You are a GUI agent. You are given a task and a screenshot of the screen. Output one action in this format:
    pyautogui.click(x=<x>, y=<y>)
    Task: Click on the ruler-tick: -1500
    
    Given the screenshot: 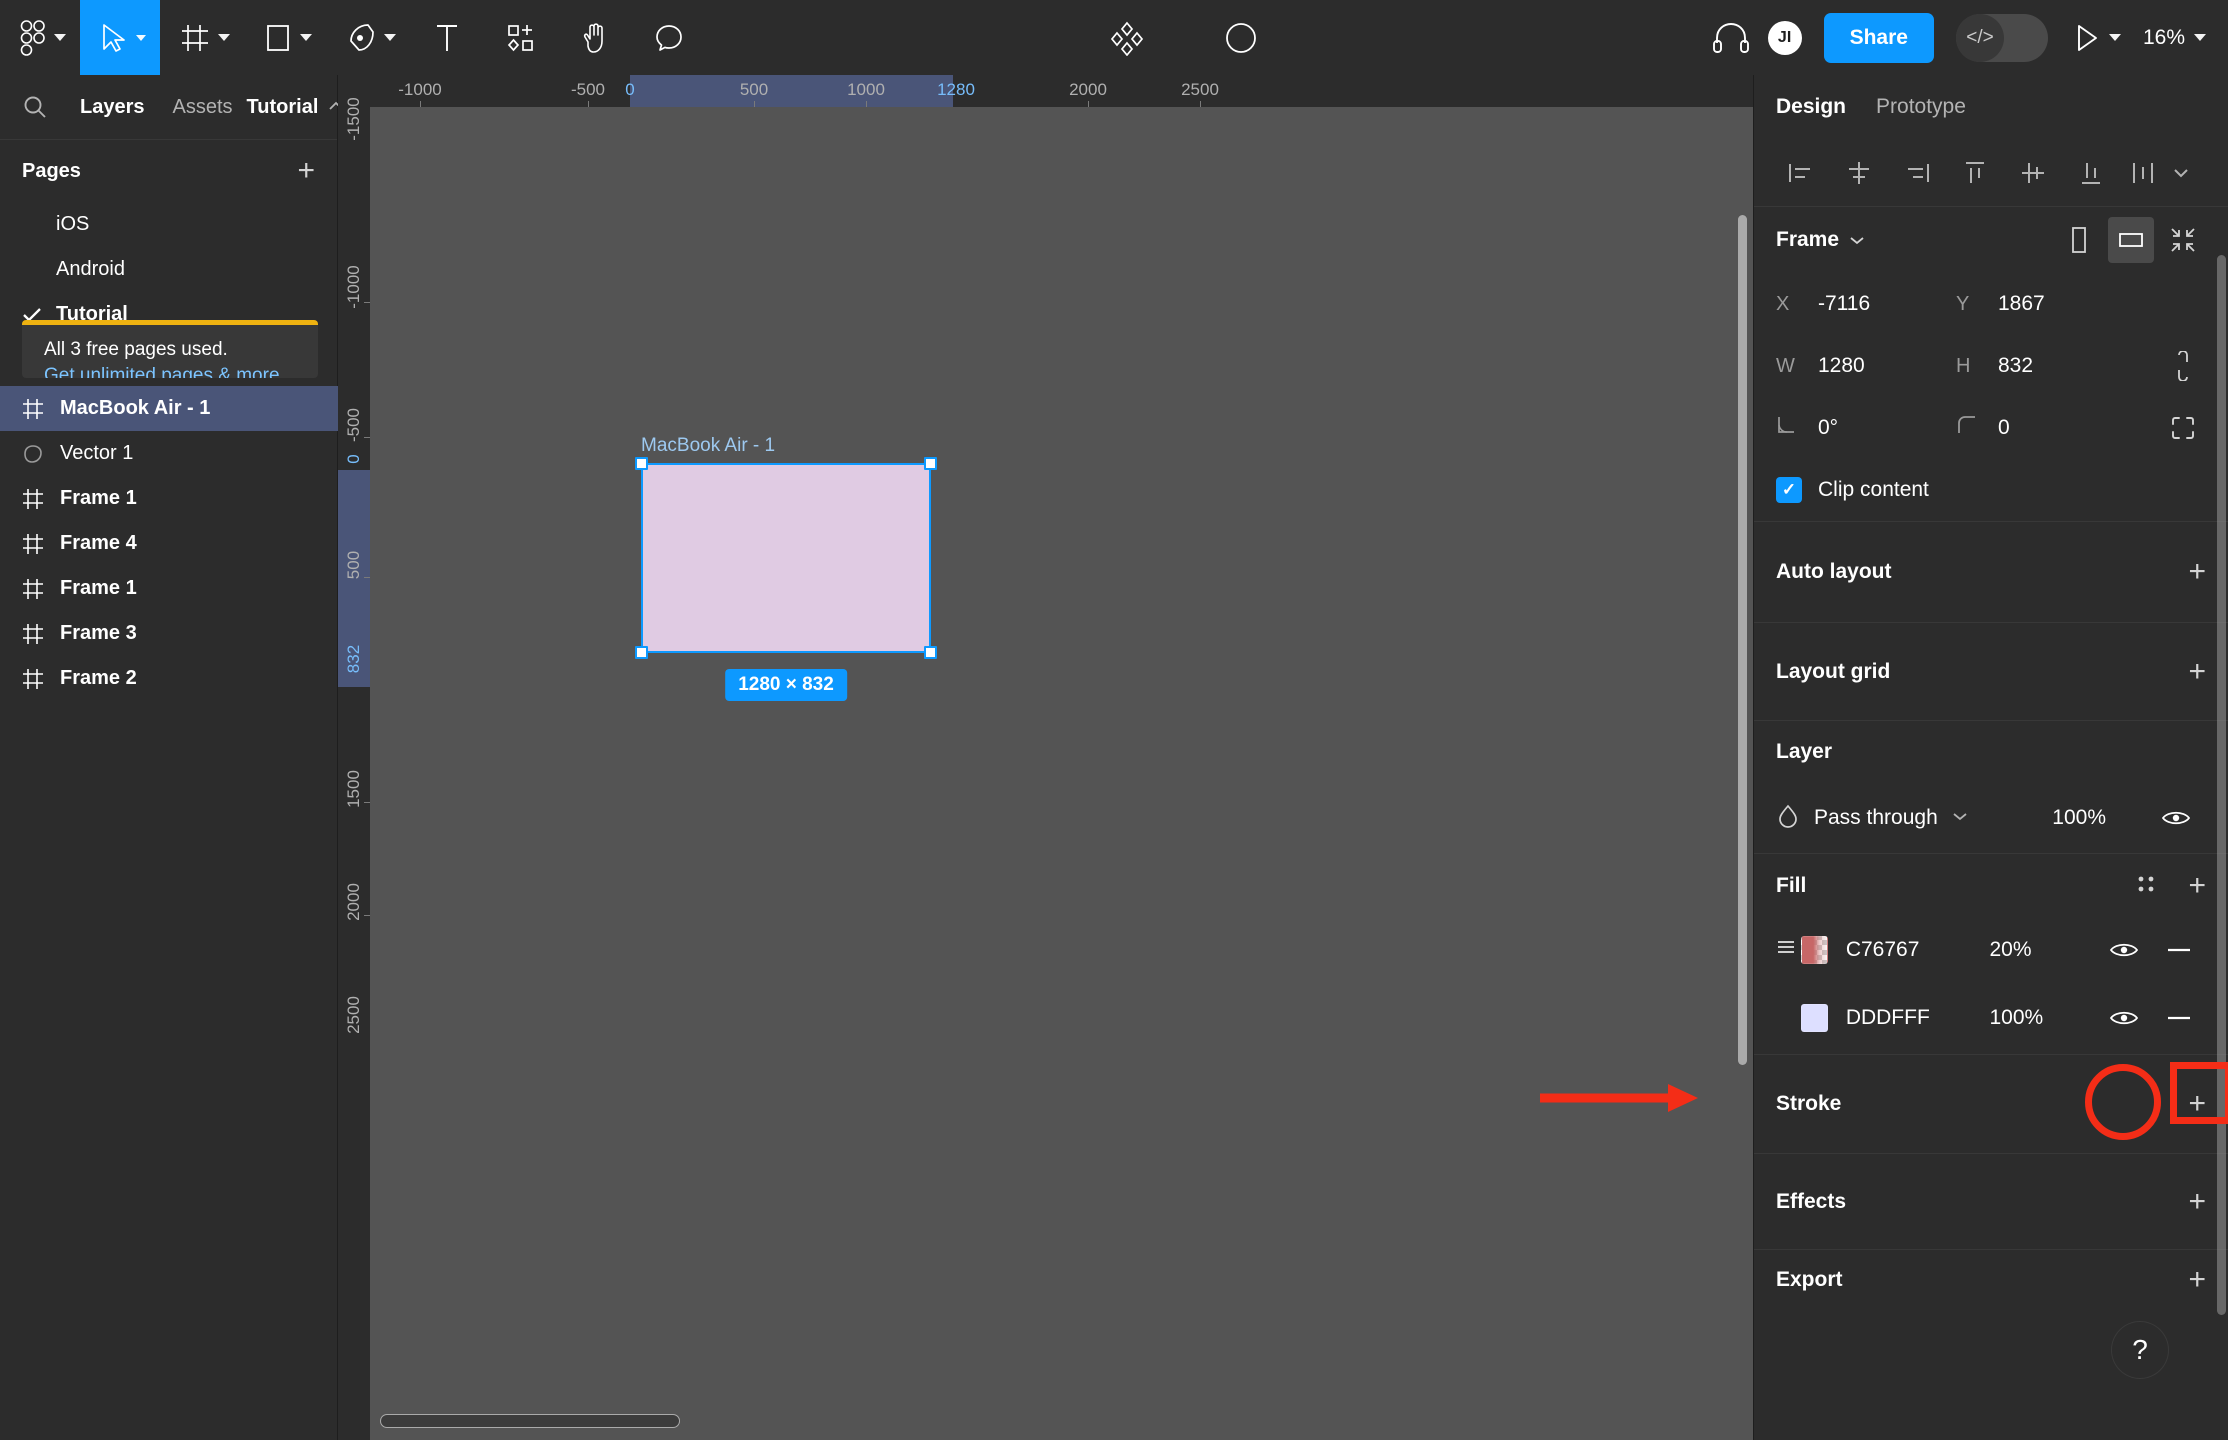 What is the action you would take?
    pyautogui.click(x=353, y=119)
    